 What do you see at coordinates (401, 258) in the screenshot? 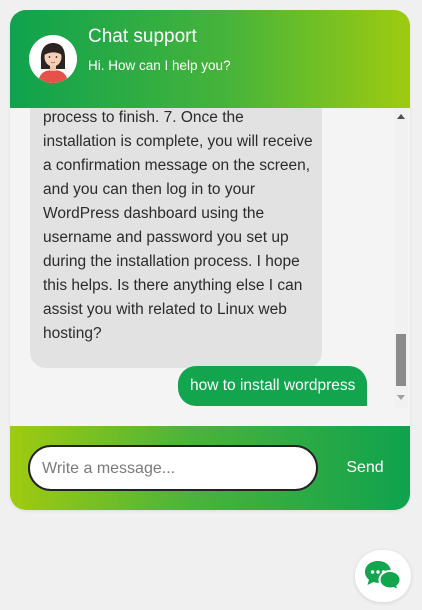
I see `message-scrollbar` at bounding box center [401, 258].